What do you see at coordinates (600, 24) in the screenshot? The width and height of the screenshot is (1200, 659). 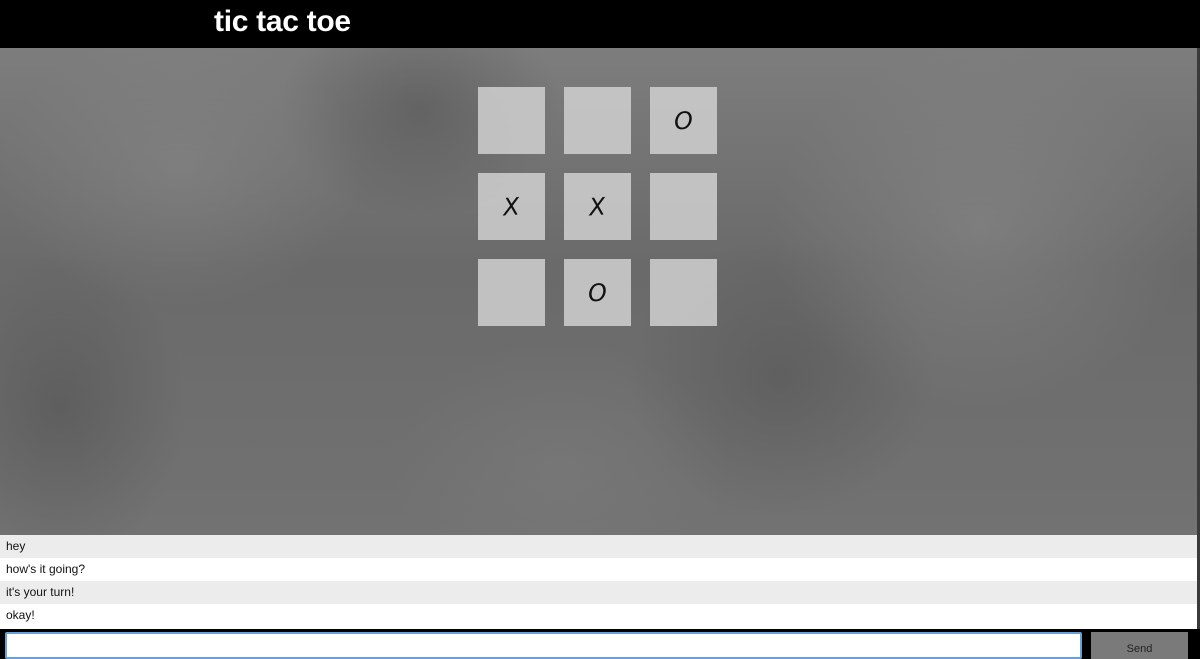 I see `app-header: tic tac toe` at bounding box center [600, 24].